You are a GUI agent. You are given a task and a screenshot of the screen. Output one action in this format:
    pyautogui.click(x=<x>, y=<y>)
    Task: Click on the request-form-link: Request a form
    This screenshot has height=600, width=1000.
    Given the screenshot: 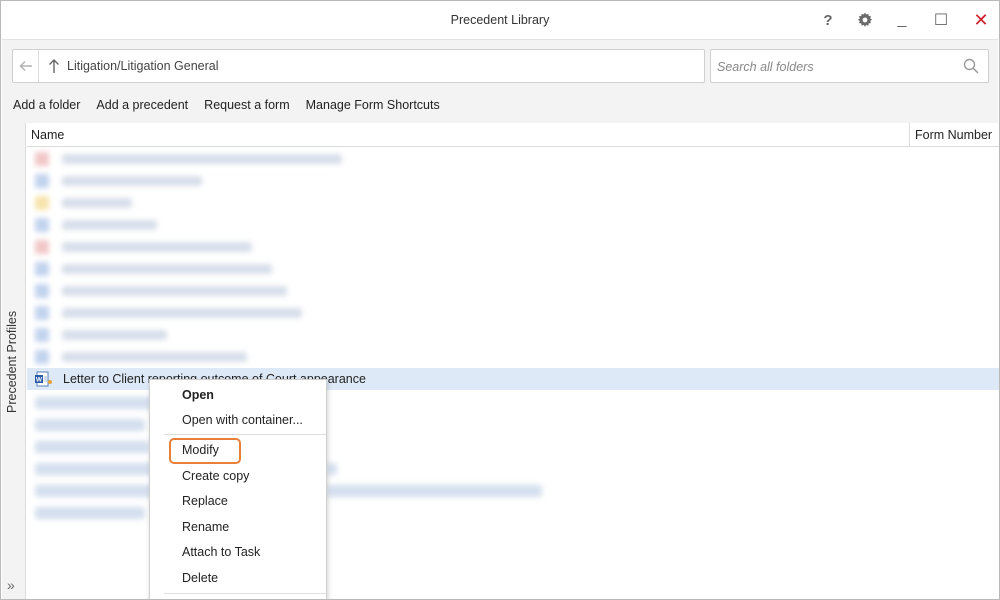 What is the action you would take?
    pyautogui.click(x=246, y=105)
    